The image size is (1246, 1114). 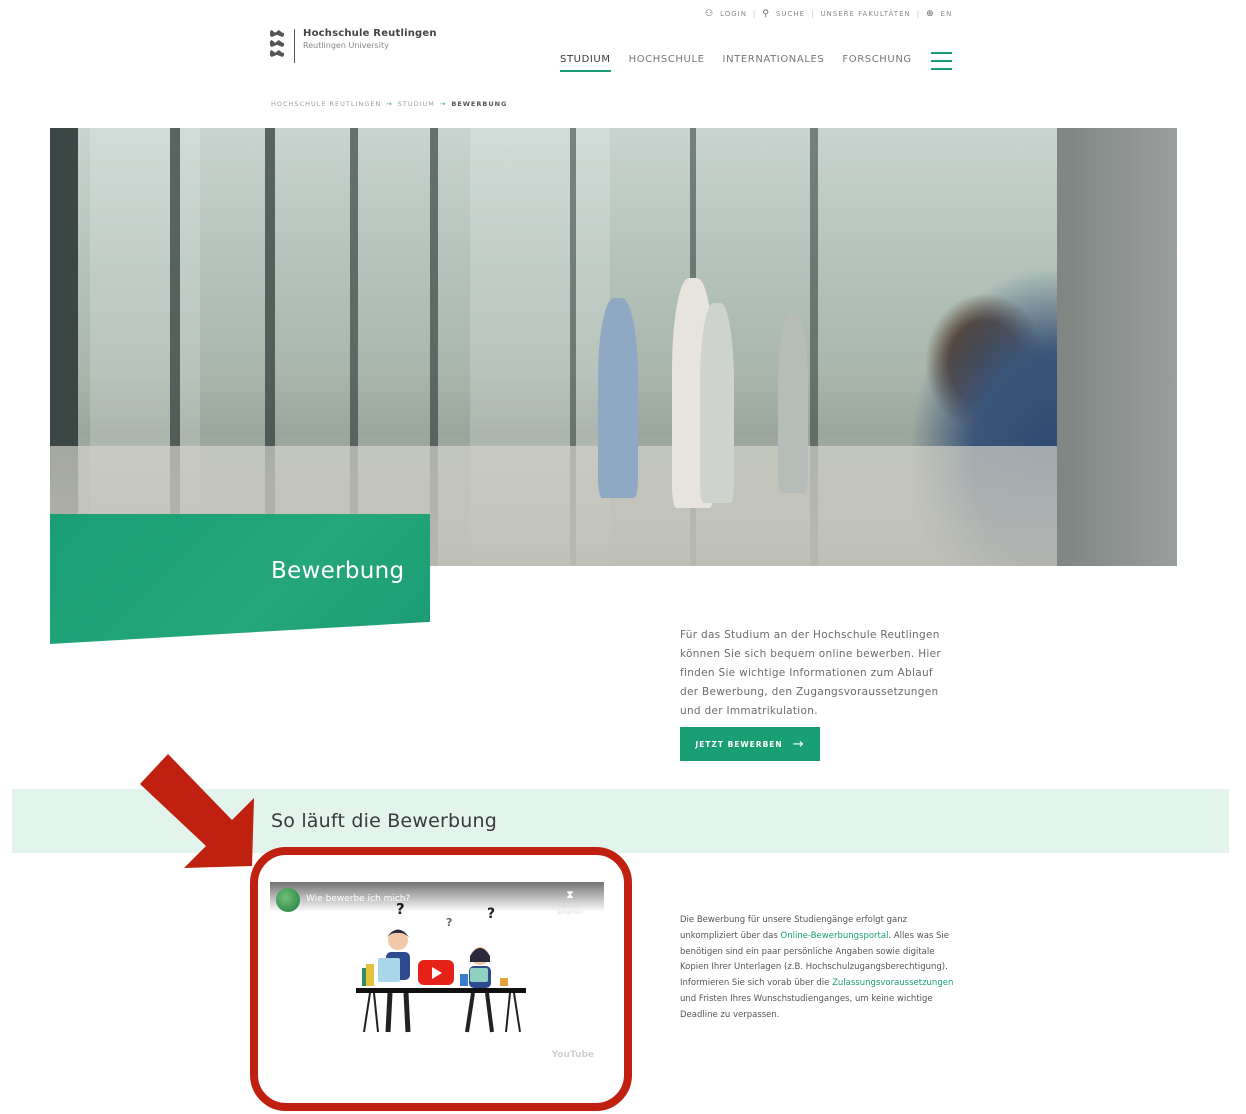 What do you see at coordinates (766, 14) in the screenshot?
I see `search-icon: ⚲` at bounding box center [766, 14].